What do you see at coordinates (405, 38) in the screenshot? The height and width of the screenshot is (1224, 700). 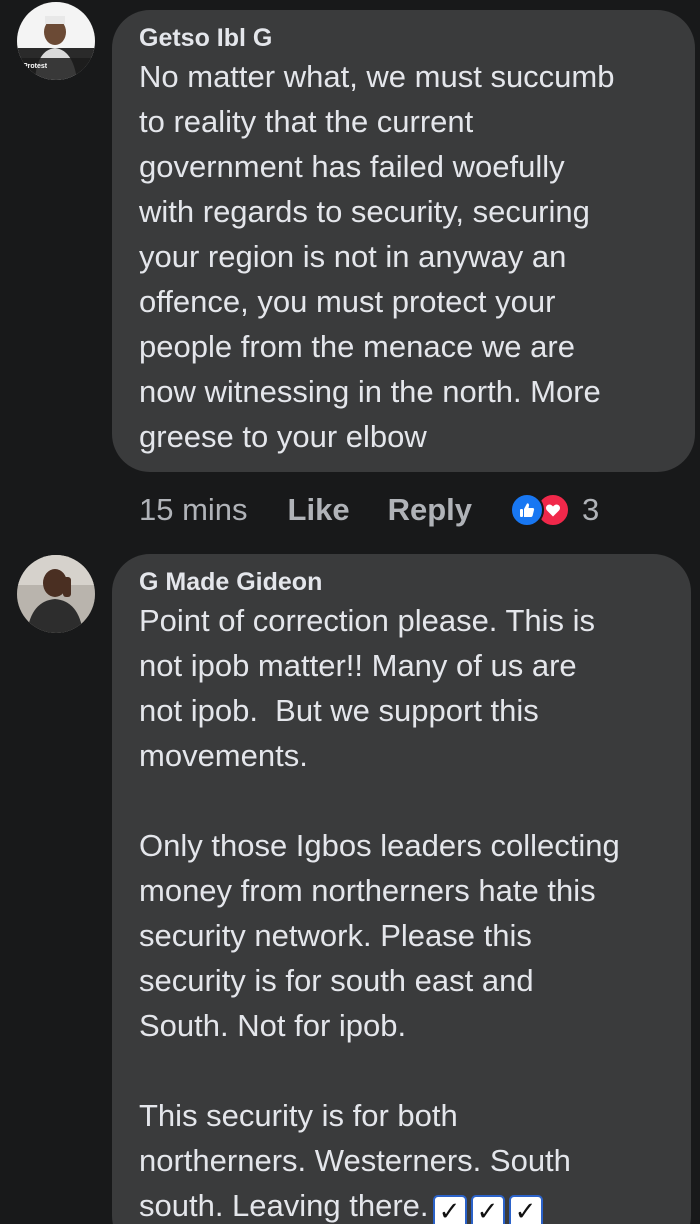 I see `comment-author: Getso Ibl G` at bounding box center [405, 38].